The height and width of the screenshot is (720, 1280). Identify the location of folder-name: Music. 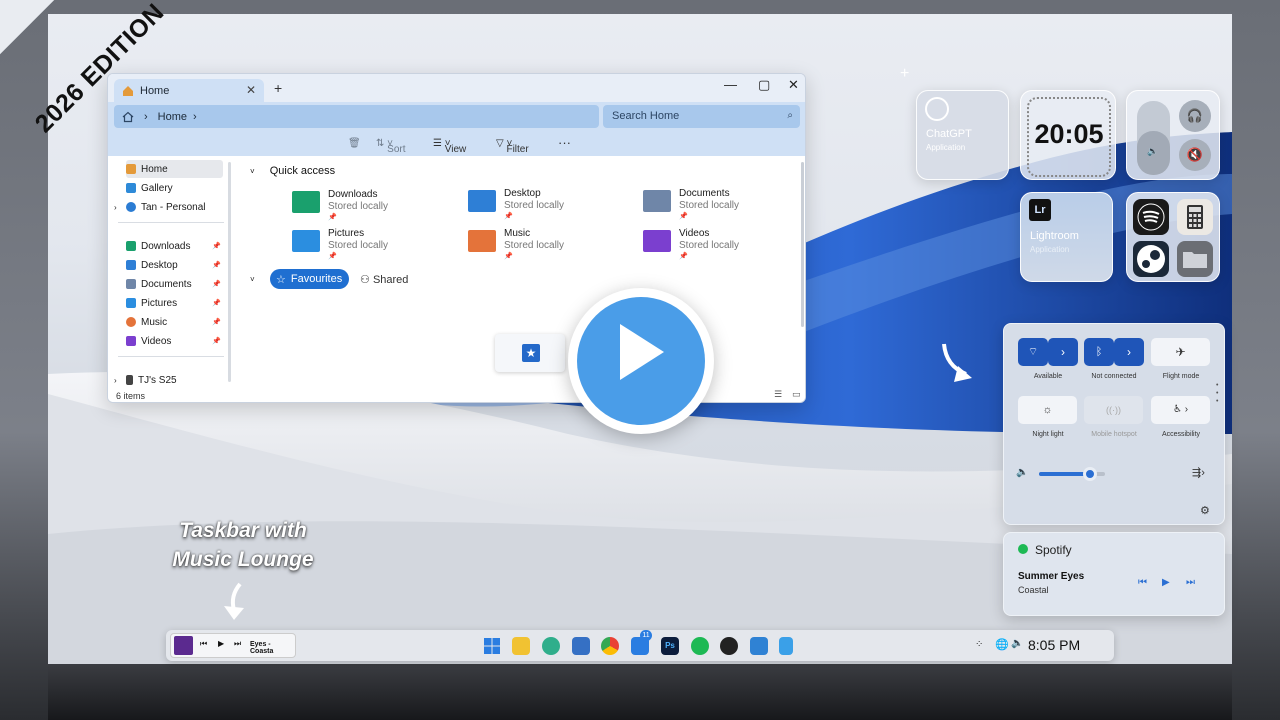
(517, 233).